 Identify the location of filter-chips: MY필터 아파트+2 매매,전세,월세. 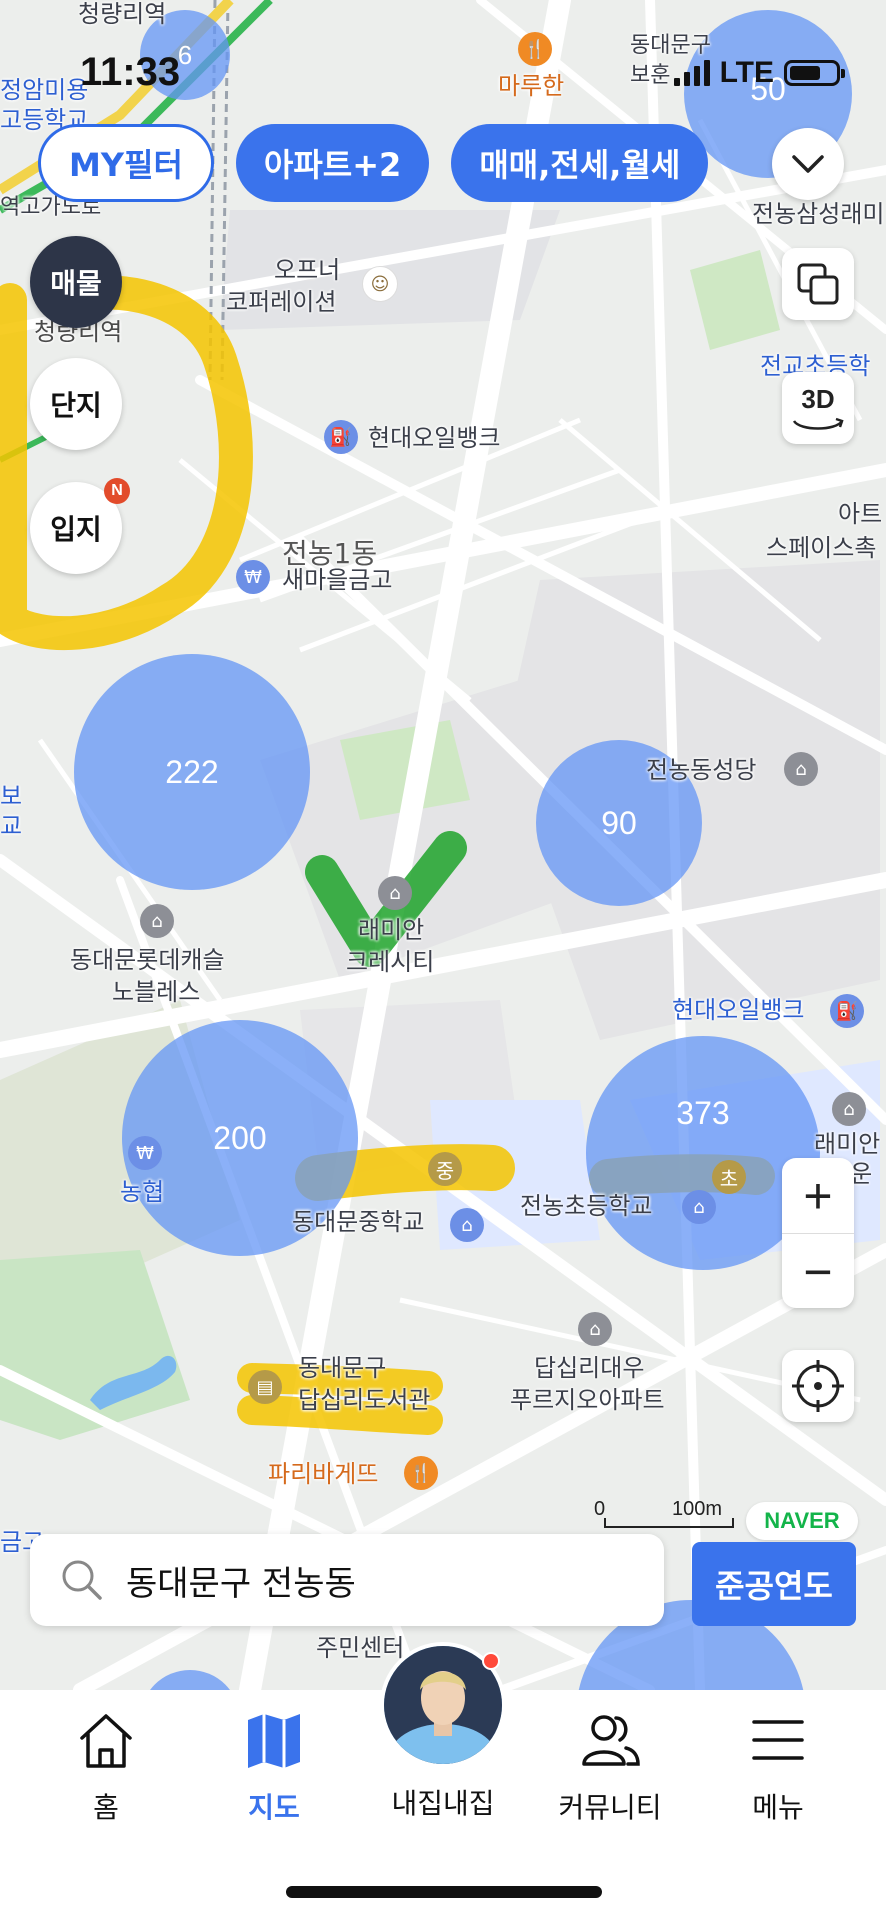
(373, 163).